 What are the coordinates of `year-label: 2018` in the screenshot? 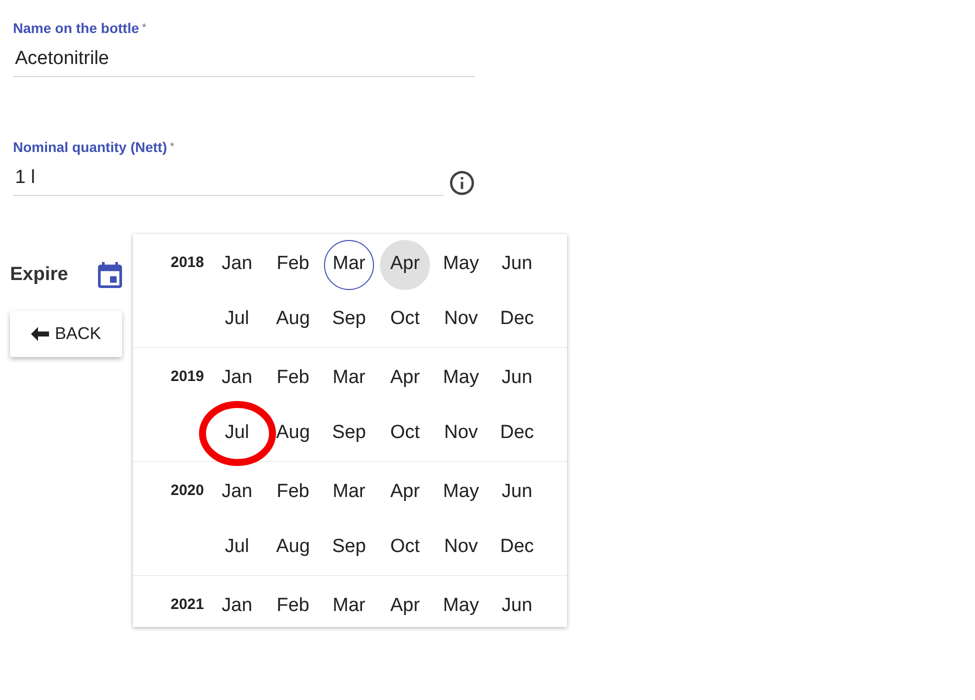 It's located at (187, 263).